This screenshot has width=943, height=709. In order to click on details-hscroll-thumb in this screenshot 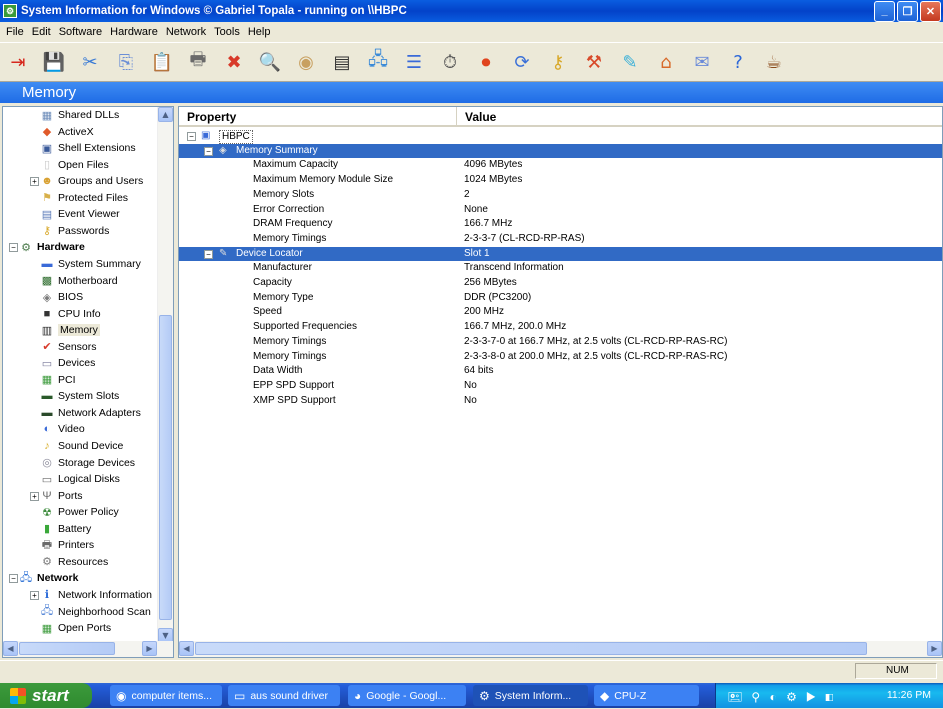, I will do `click(531, 648)`.